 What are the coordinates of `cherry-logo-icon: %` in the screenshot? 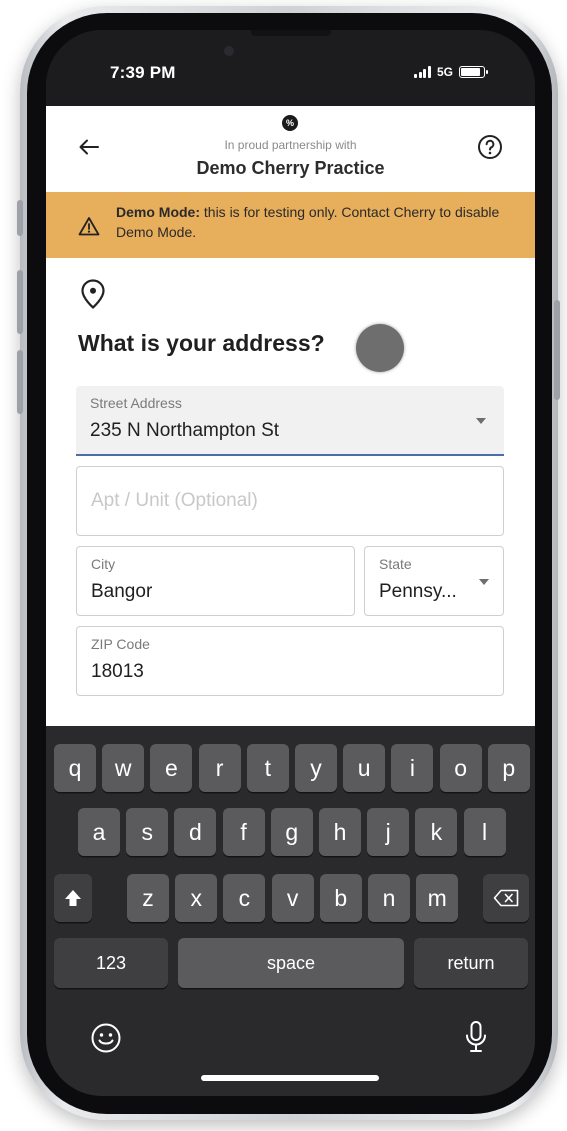 It's located at (290, 123).